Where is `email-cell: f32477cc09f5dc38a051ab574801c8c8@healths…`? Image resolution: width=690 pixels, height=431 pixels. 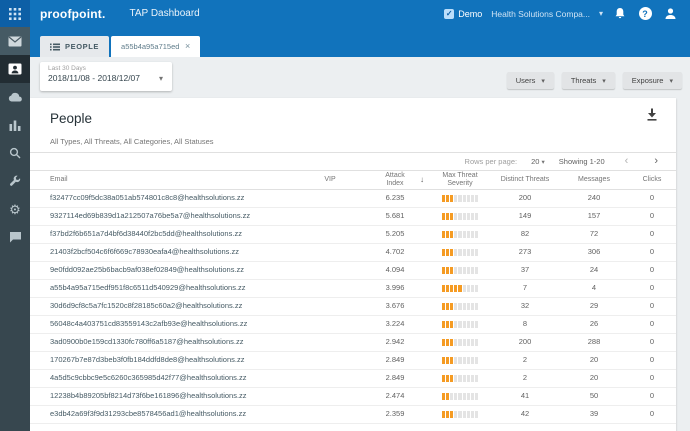
email-cell: f32477cc09f5dc38a051ab574801c8c8@healths… is located at coordinates (165, 198).